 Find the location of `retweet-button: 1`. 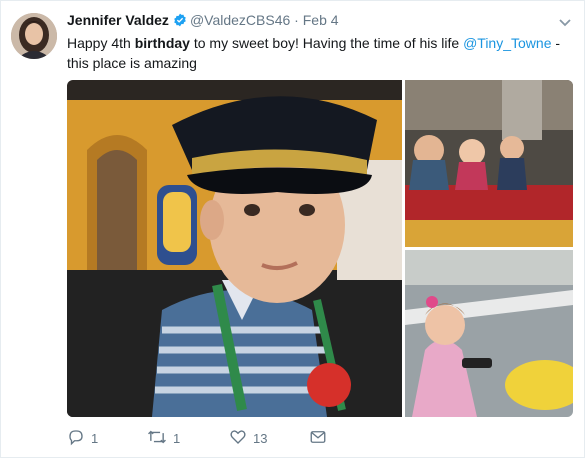

retweet-button: 1 is located at coordinates (163, 438).